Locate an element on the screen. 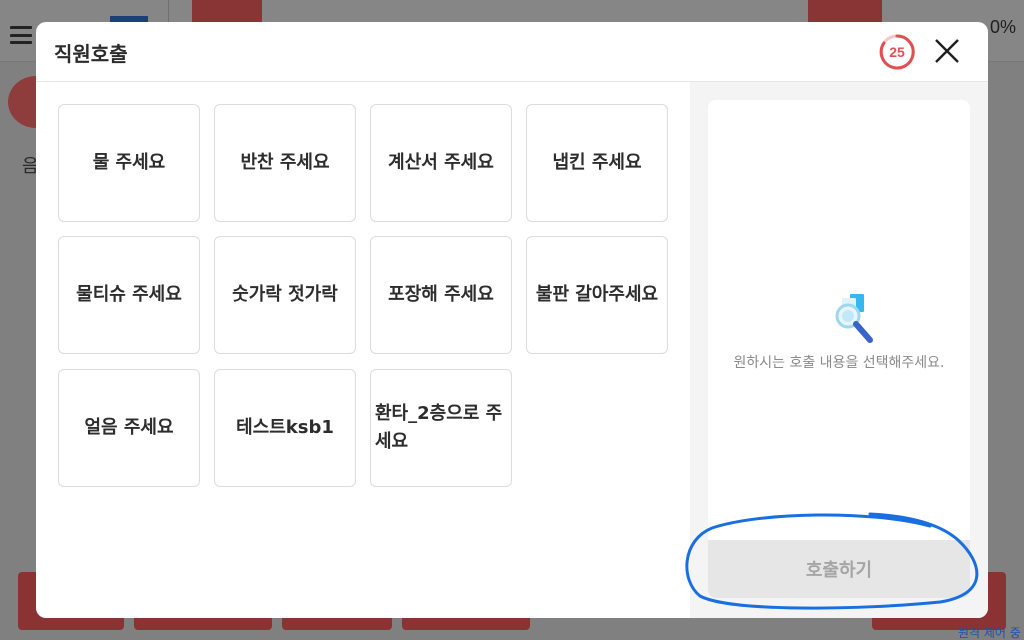 The width and height of the screenshot is (1024, 640). call-option-button: 계산서 주세요 is located at coordinates (441, 163).